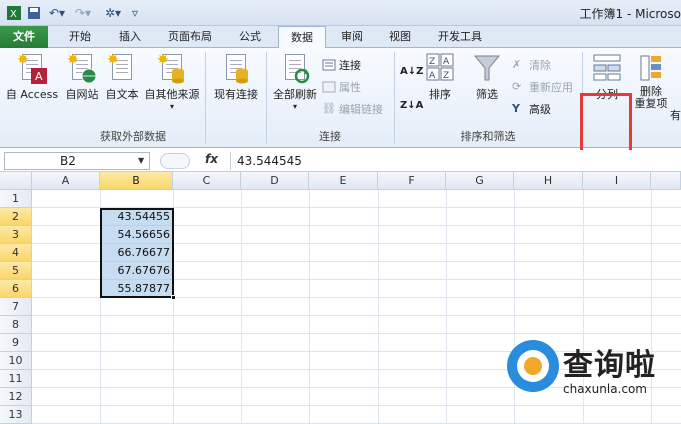 This screenshot has height=424, width=681. Describe the element at coordinates (83, 13) in the screenshot. I see `redo-icon: ↷▾` at that location.